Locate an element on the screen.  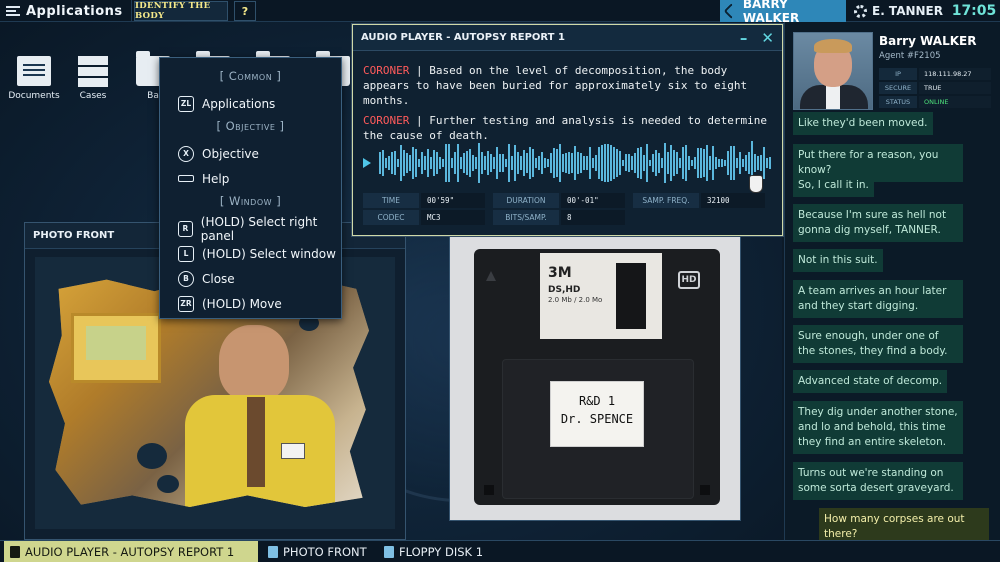
menu-item-label: (HOLD) Select right panel is located at coordinates (259, 228).